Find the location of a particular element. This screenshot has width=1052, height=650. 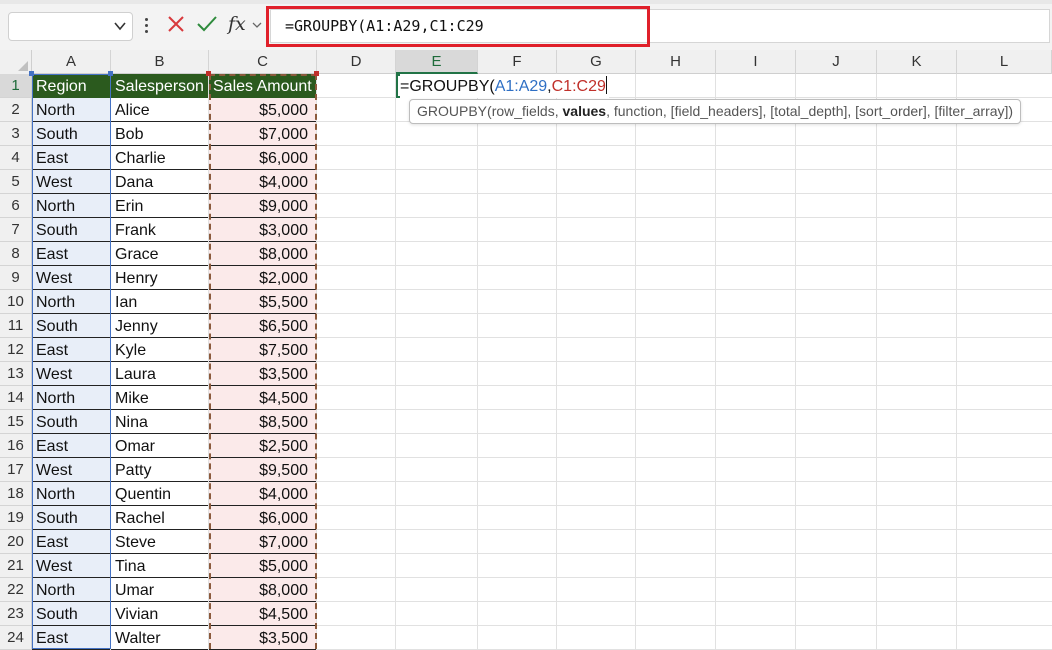

row-header-3: 3 is located at coordinates (16, 134).